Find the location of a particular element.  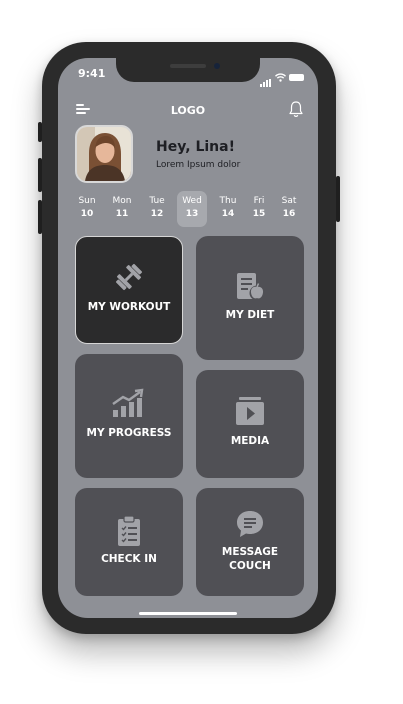

day-name: Wed is located at coordinates (192, 201).